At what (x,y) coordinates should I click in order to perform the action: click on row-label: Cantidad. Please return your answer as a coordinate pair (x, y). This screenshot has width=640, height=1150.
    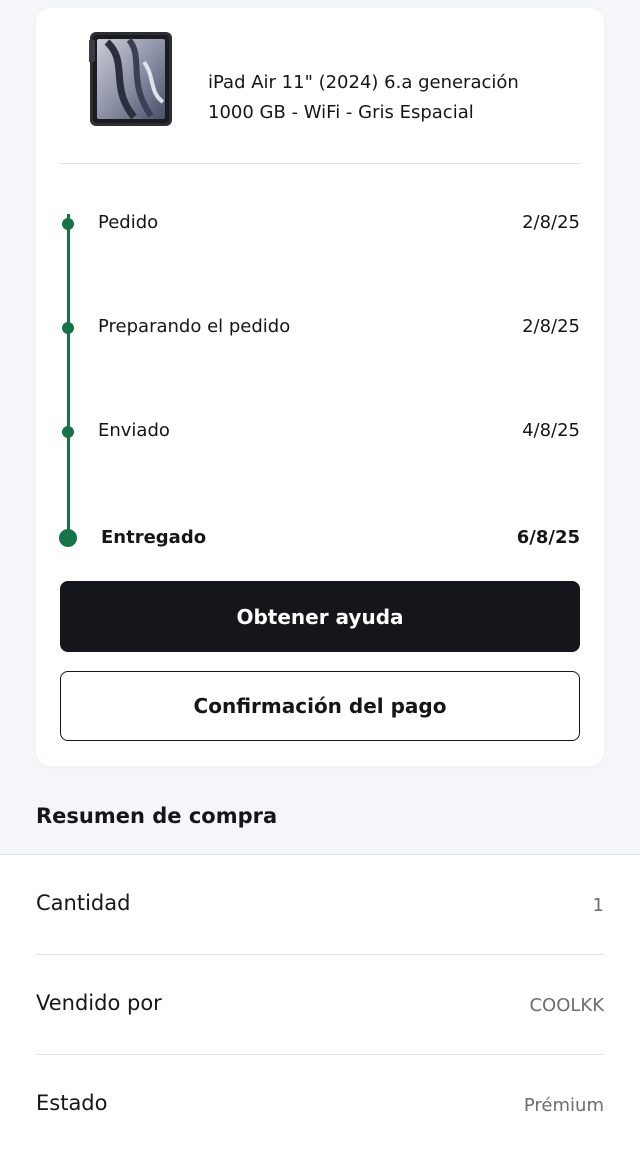
    Looking at the image, I should click on (83, 903).